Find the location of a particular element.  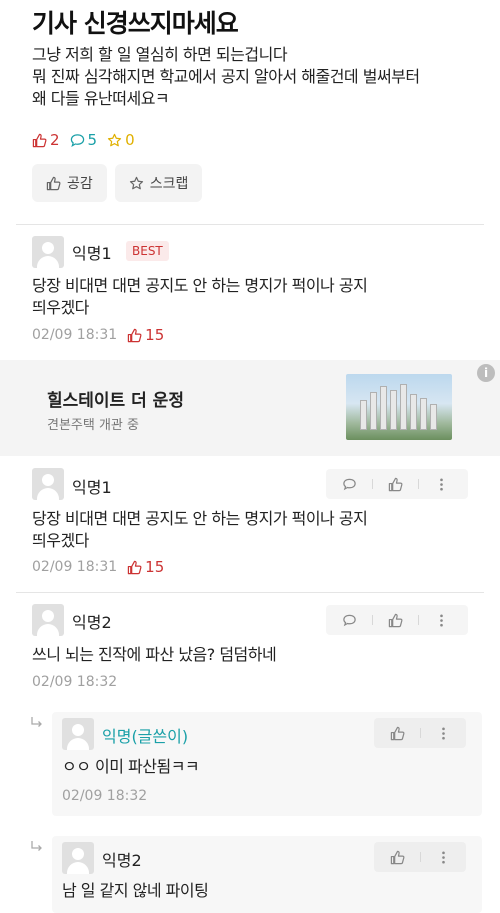

scrap-count-value: 0 is located at coordinates (130, 140).